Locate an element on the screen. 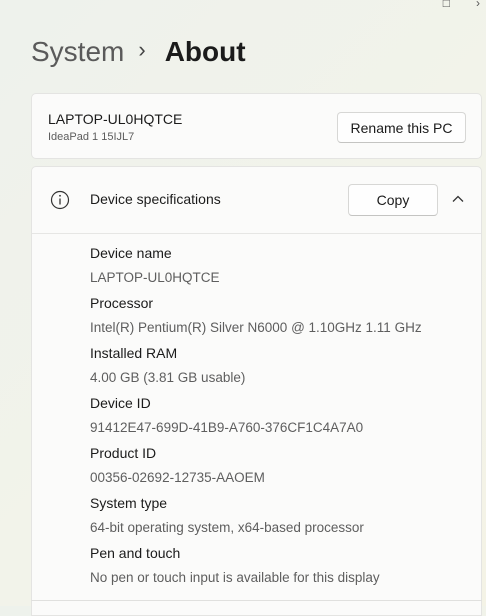 The image size is (486, 616). spec-label: System type is located at coordinates (129, 503).